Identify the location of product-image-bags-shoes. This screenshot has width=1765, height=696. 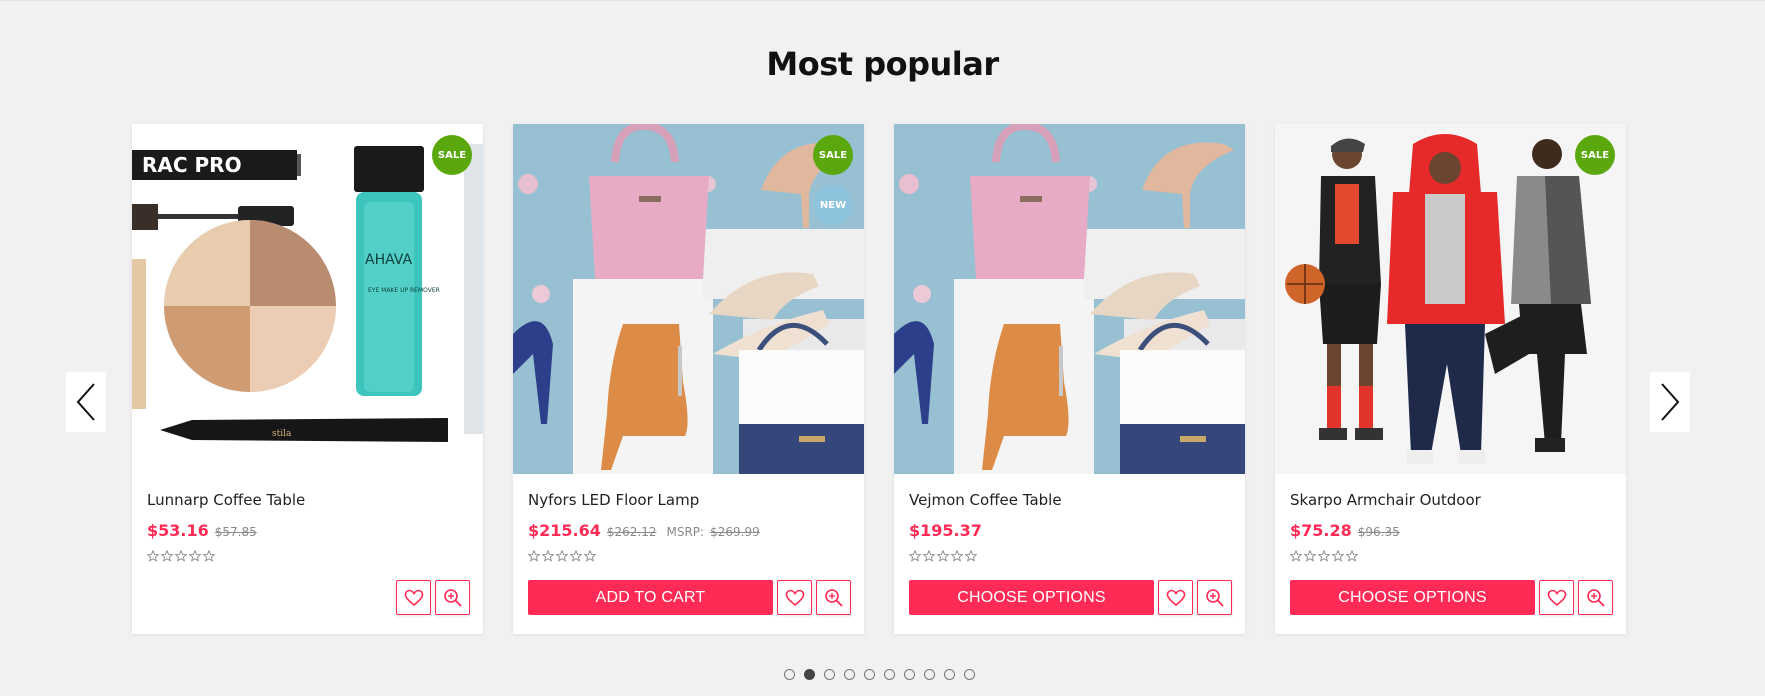
(1069, 299).